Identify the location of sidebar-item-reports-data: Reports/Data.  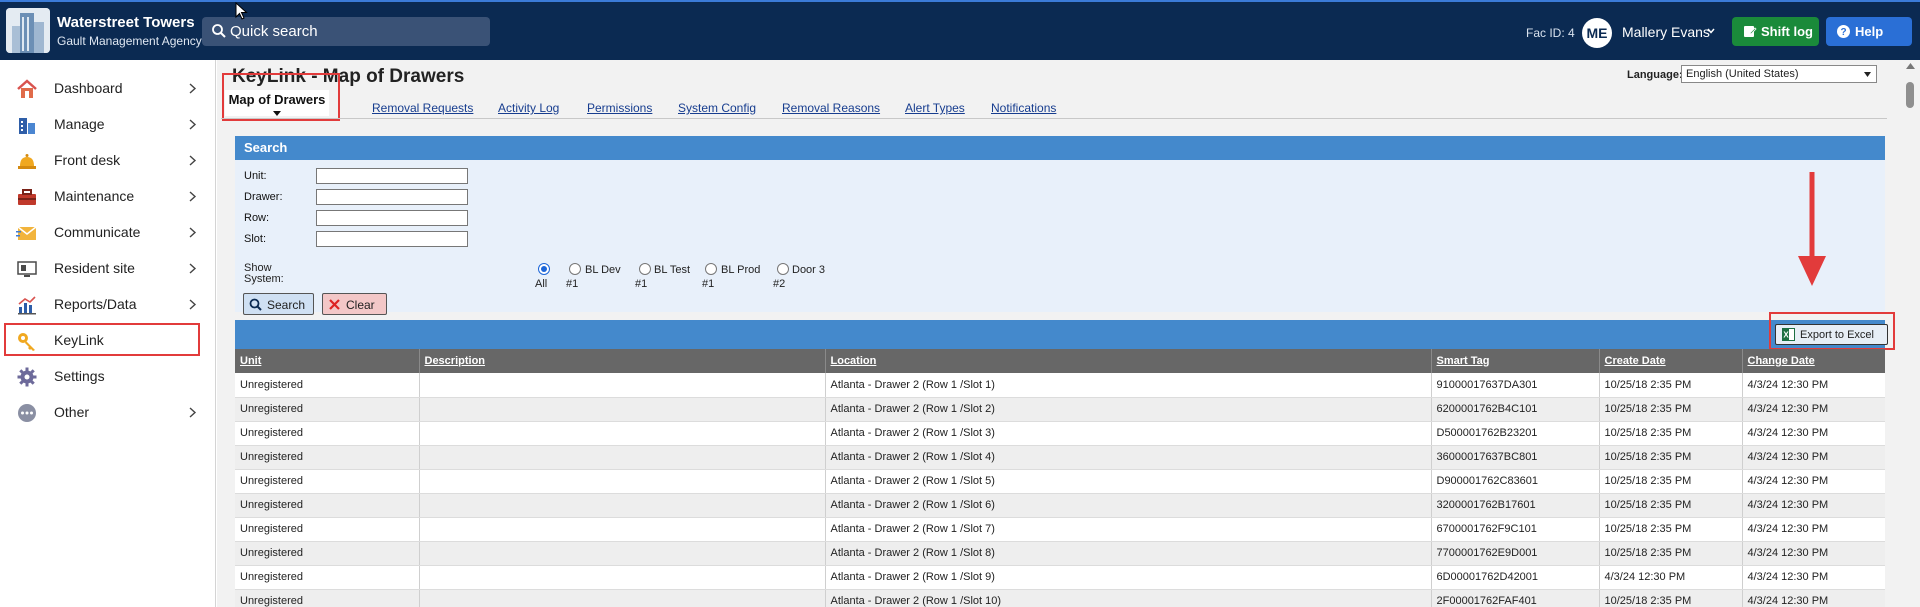
(108, 304).